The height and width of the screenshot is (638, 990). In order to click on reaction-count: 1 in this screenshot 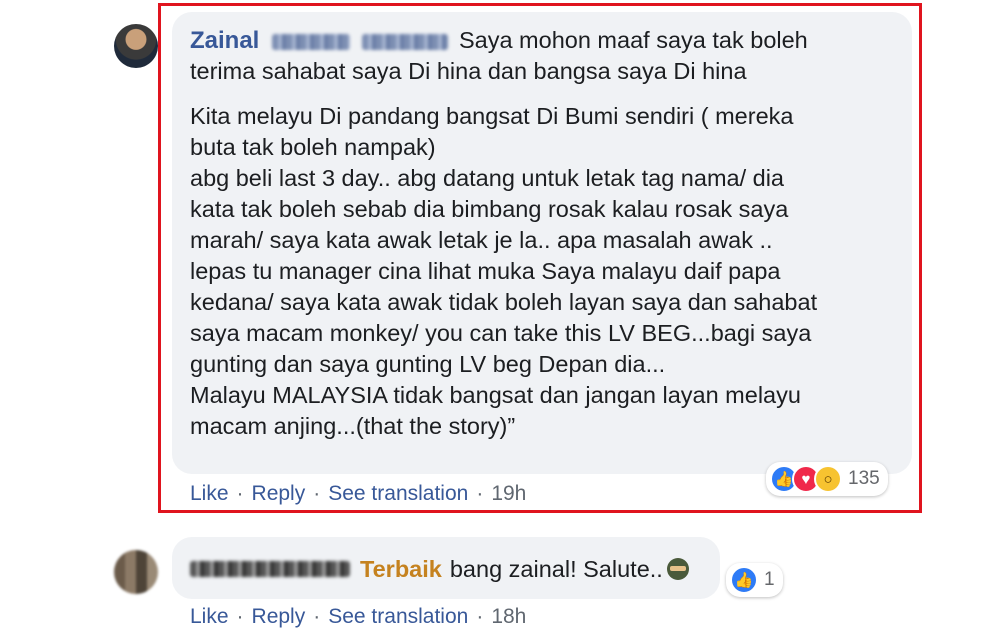, I will do `click(769, 579)`.